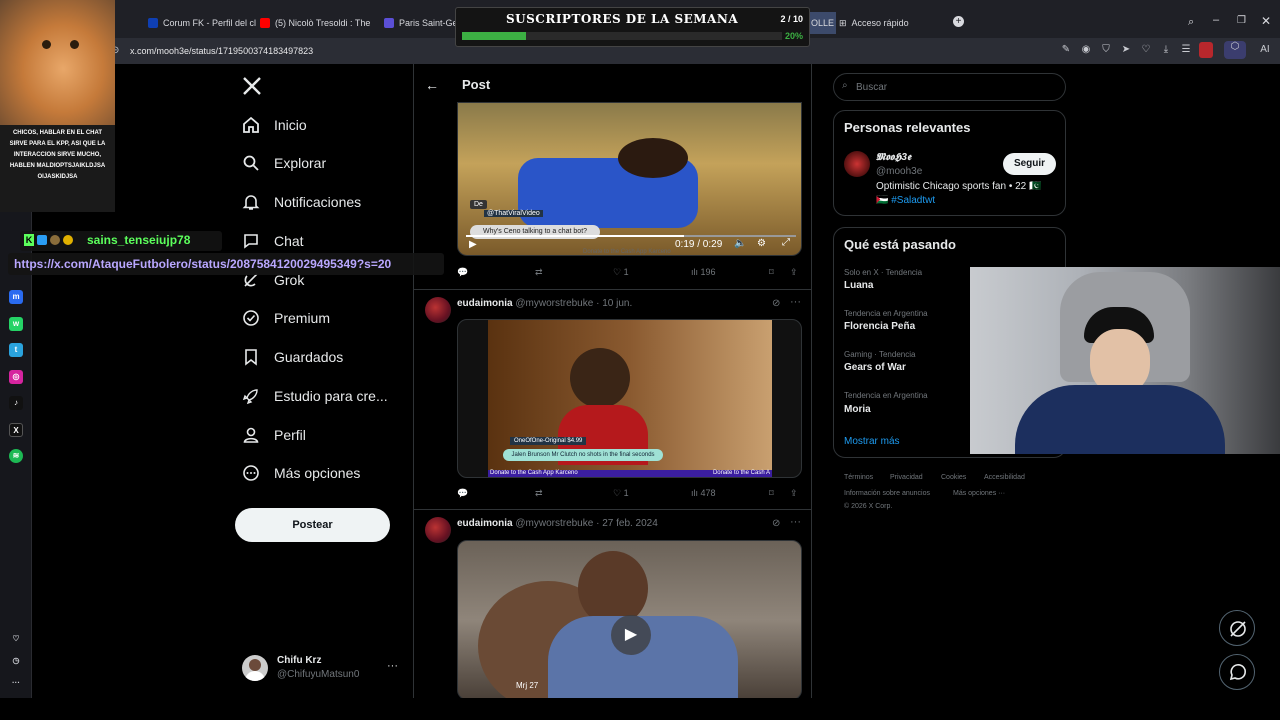 This screenshot has height=720, width=1280. What do you see at coordinates (1206, 50) in the screenshot?
I see `profile-icon` at bounding box center [1206, 50].